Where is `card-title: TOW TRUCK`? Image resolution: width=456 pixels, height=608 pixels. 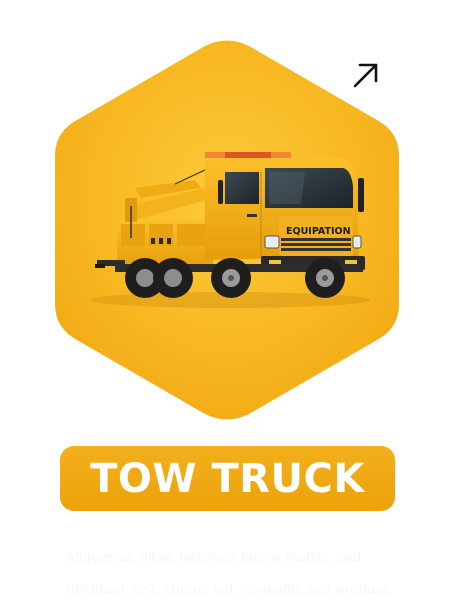 card-title: TOW TRUCK is located at coordinates (227, 478).